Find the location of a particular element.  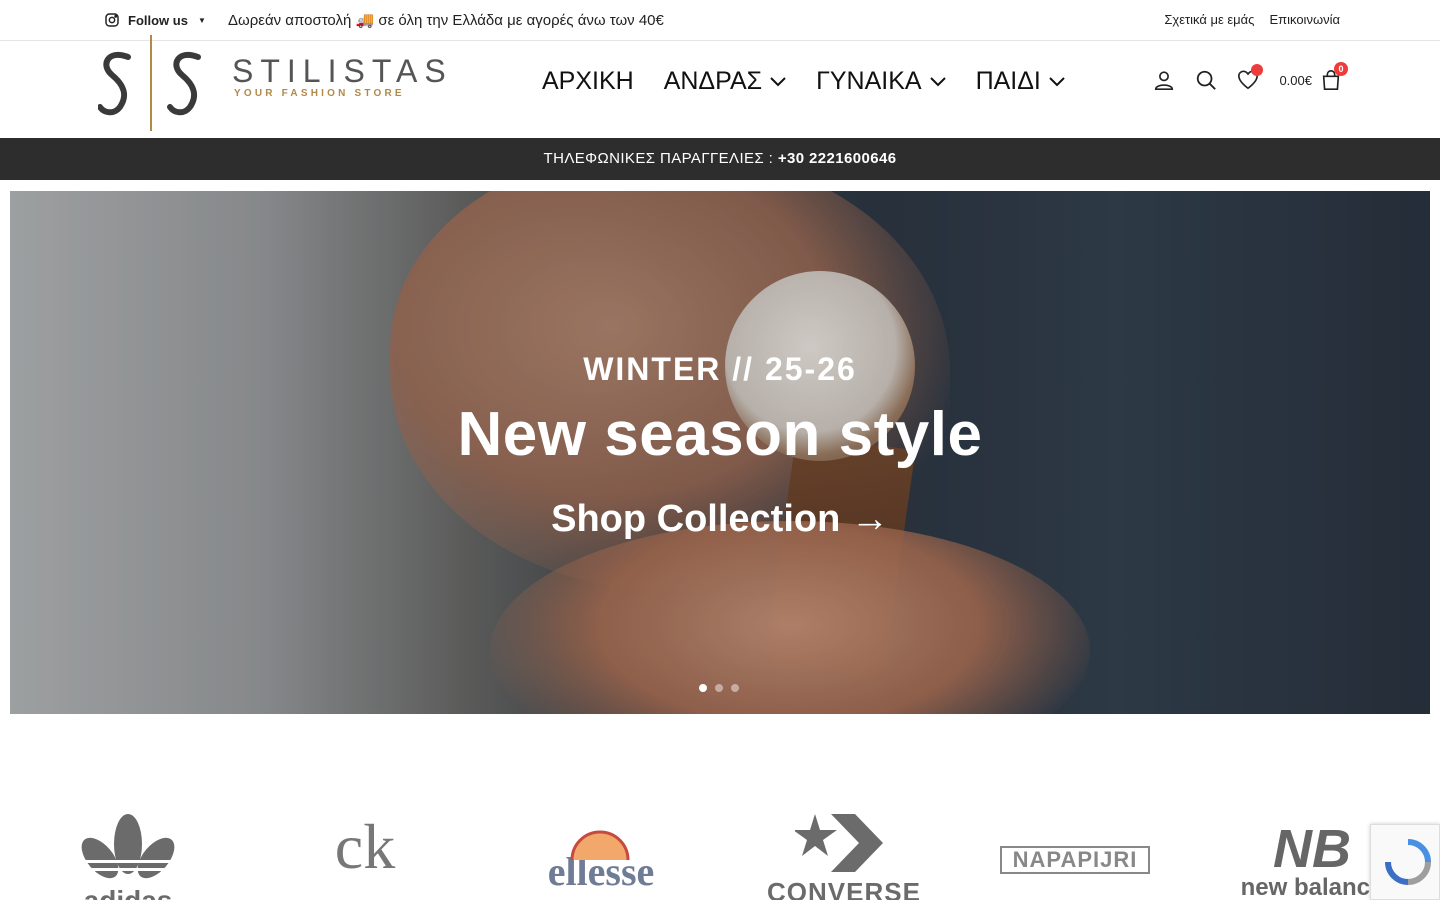

top-links: Σχετικά με εμάς Επικοινωνία is located at coordinates (1252, 19).